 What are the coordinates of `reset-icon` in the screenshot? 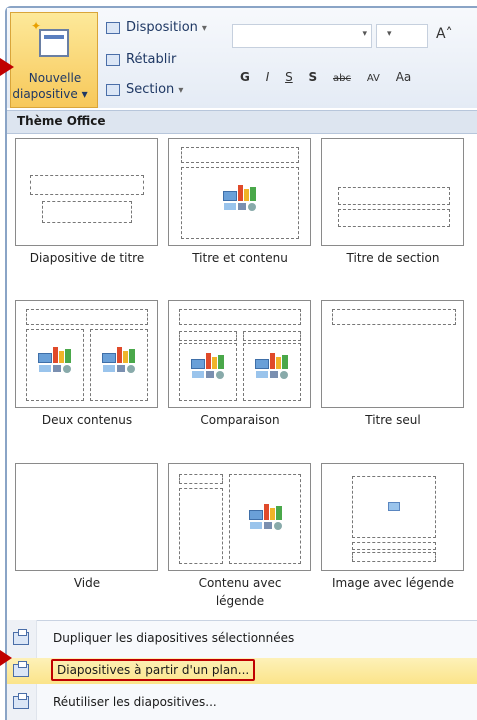 It's located at (113, 59).